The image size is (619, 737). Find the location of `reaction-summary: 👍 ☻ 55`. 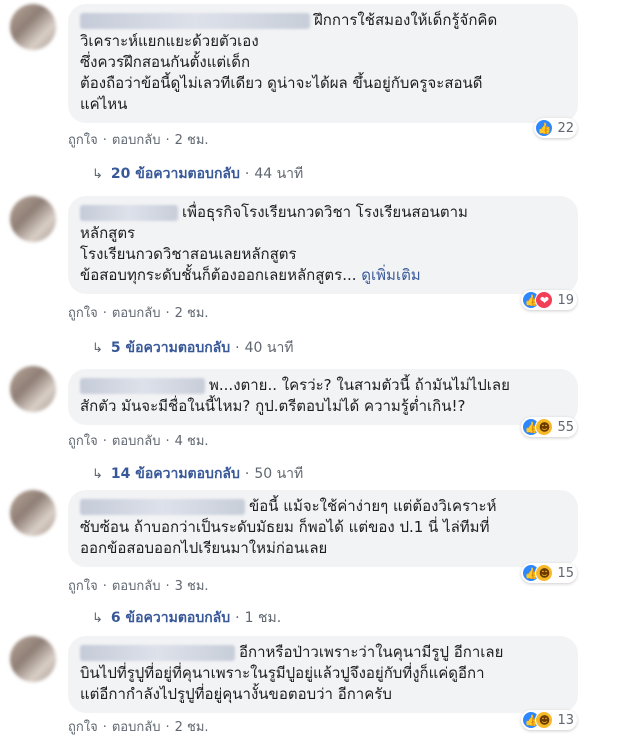

reaction-summary: 👍 ☻ 55 is located at coordinates (549, 427).